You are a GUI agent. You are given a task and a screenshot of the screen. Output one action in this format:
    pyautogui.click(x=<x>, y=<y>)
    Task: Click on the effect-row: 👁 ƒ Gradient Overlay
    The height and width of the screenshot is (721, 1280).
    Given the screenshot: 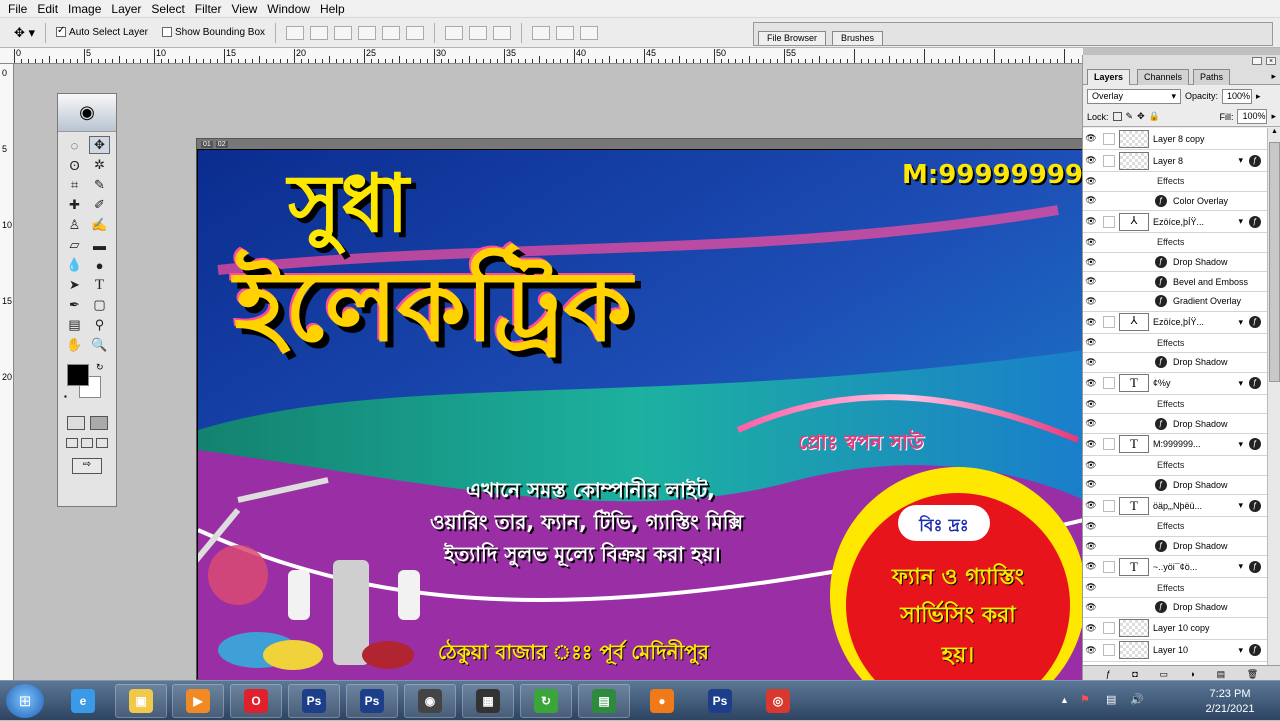 What is the action you would take?
    pyautogui.click(x=1175, y=302)
    